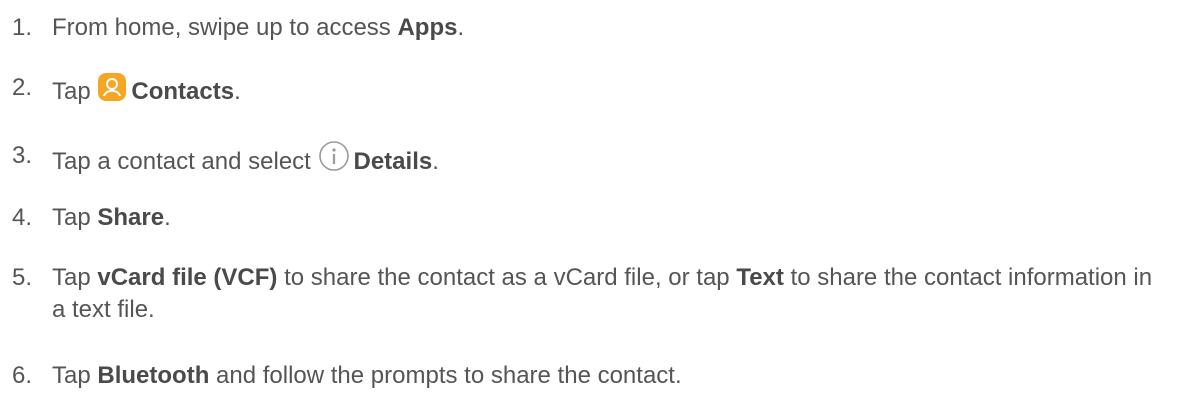 The height and width of the screenshot is (406, 1179). I want to click on info-icon, so click(334, 160).